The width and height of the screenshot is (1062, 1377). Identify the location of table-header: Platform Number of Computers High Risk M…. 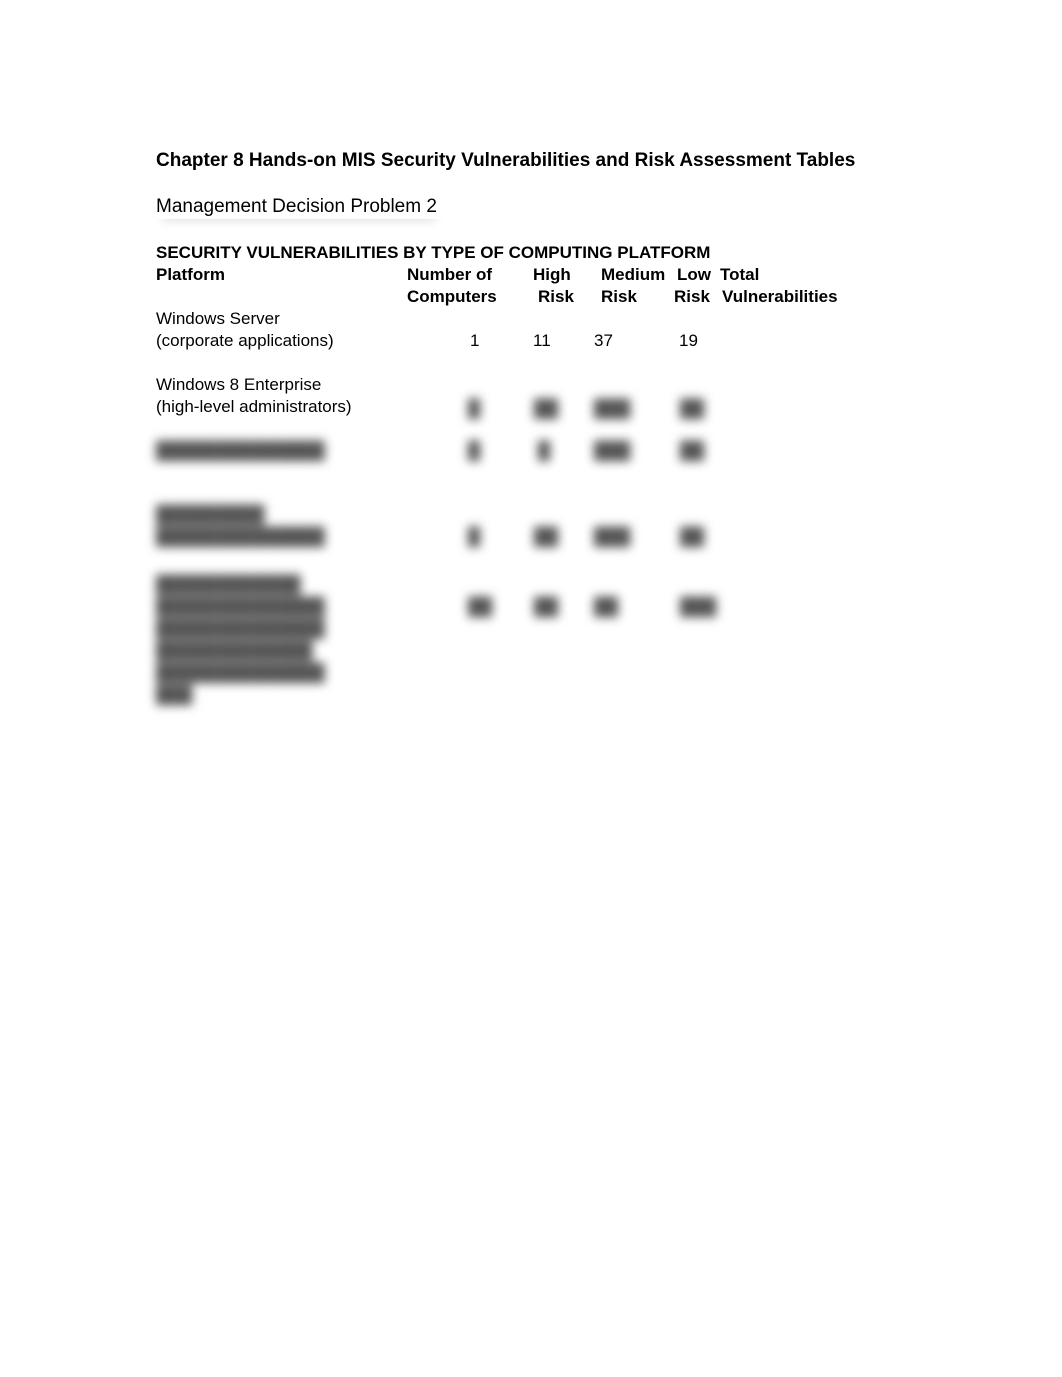
(516, 286).